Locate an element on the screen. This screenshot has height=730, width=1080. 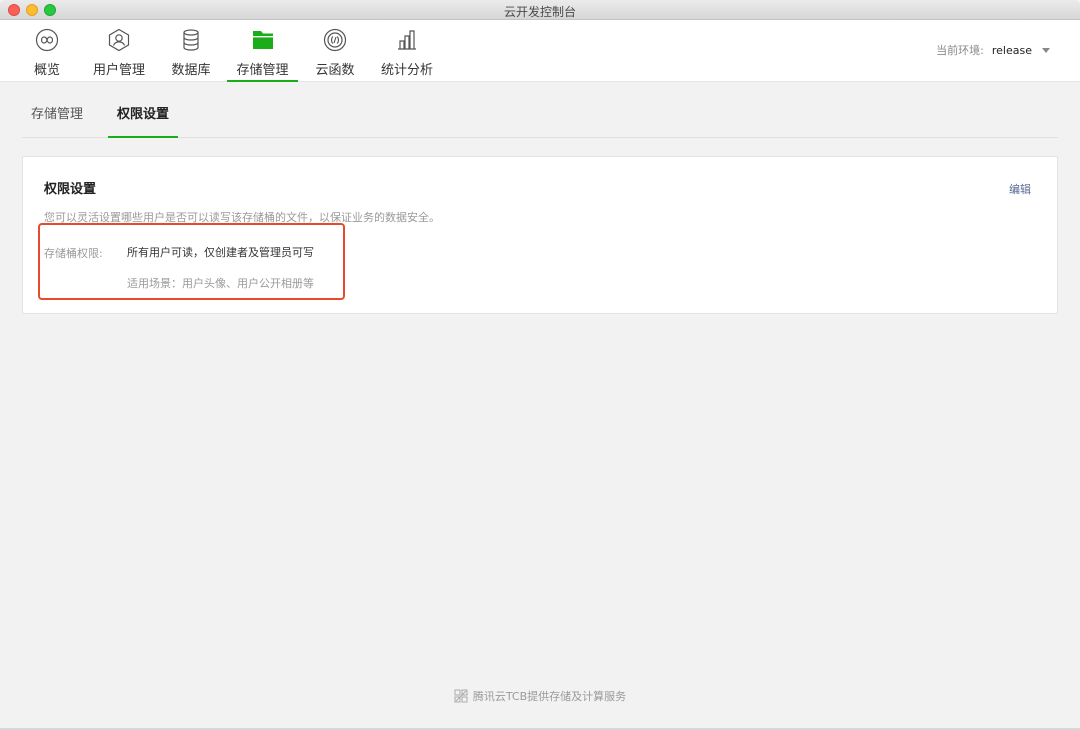
window-title: 云开发控制台 is located at coordinates (539, 12).